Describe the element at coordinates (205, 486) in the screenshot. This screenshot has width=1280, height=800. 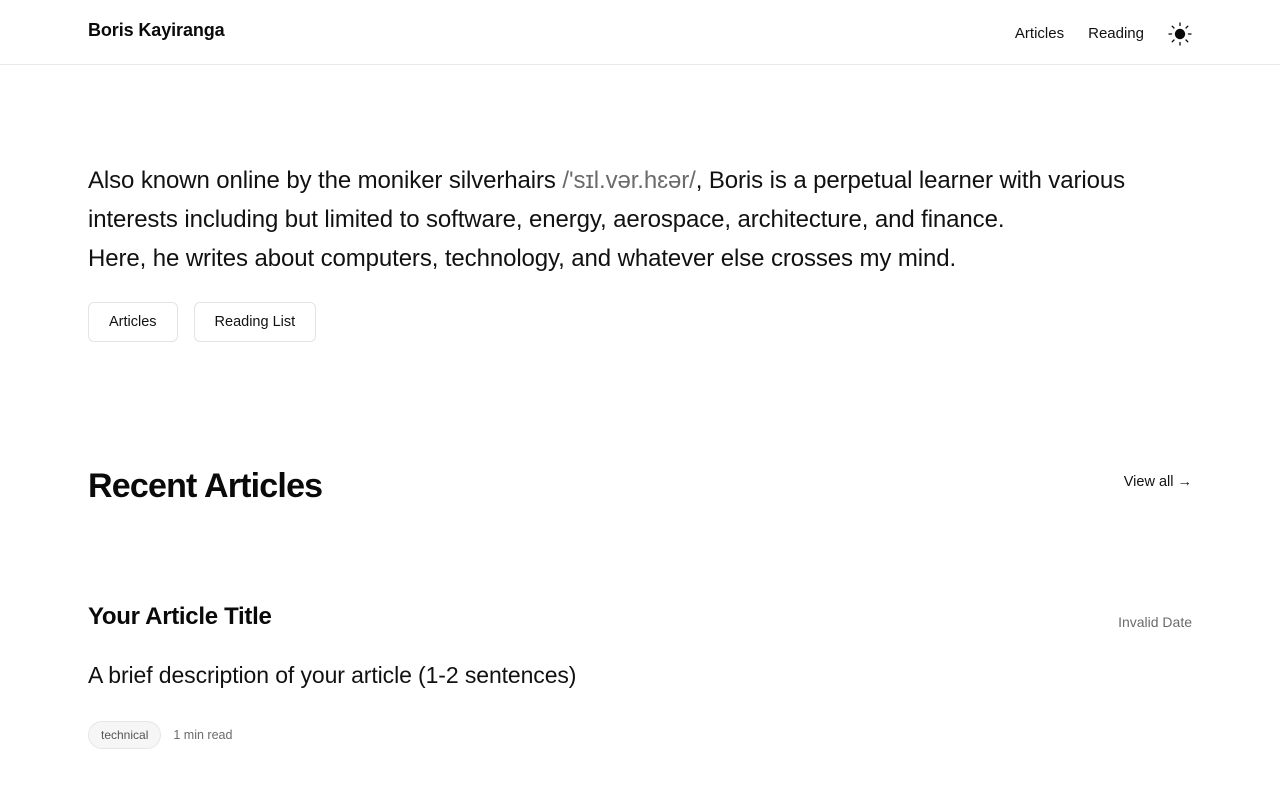
I see `recent-articles-heading: Recent Articles` at that location.